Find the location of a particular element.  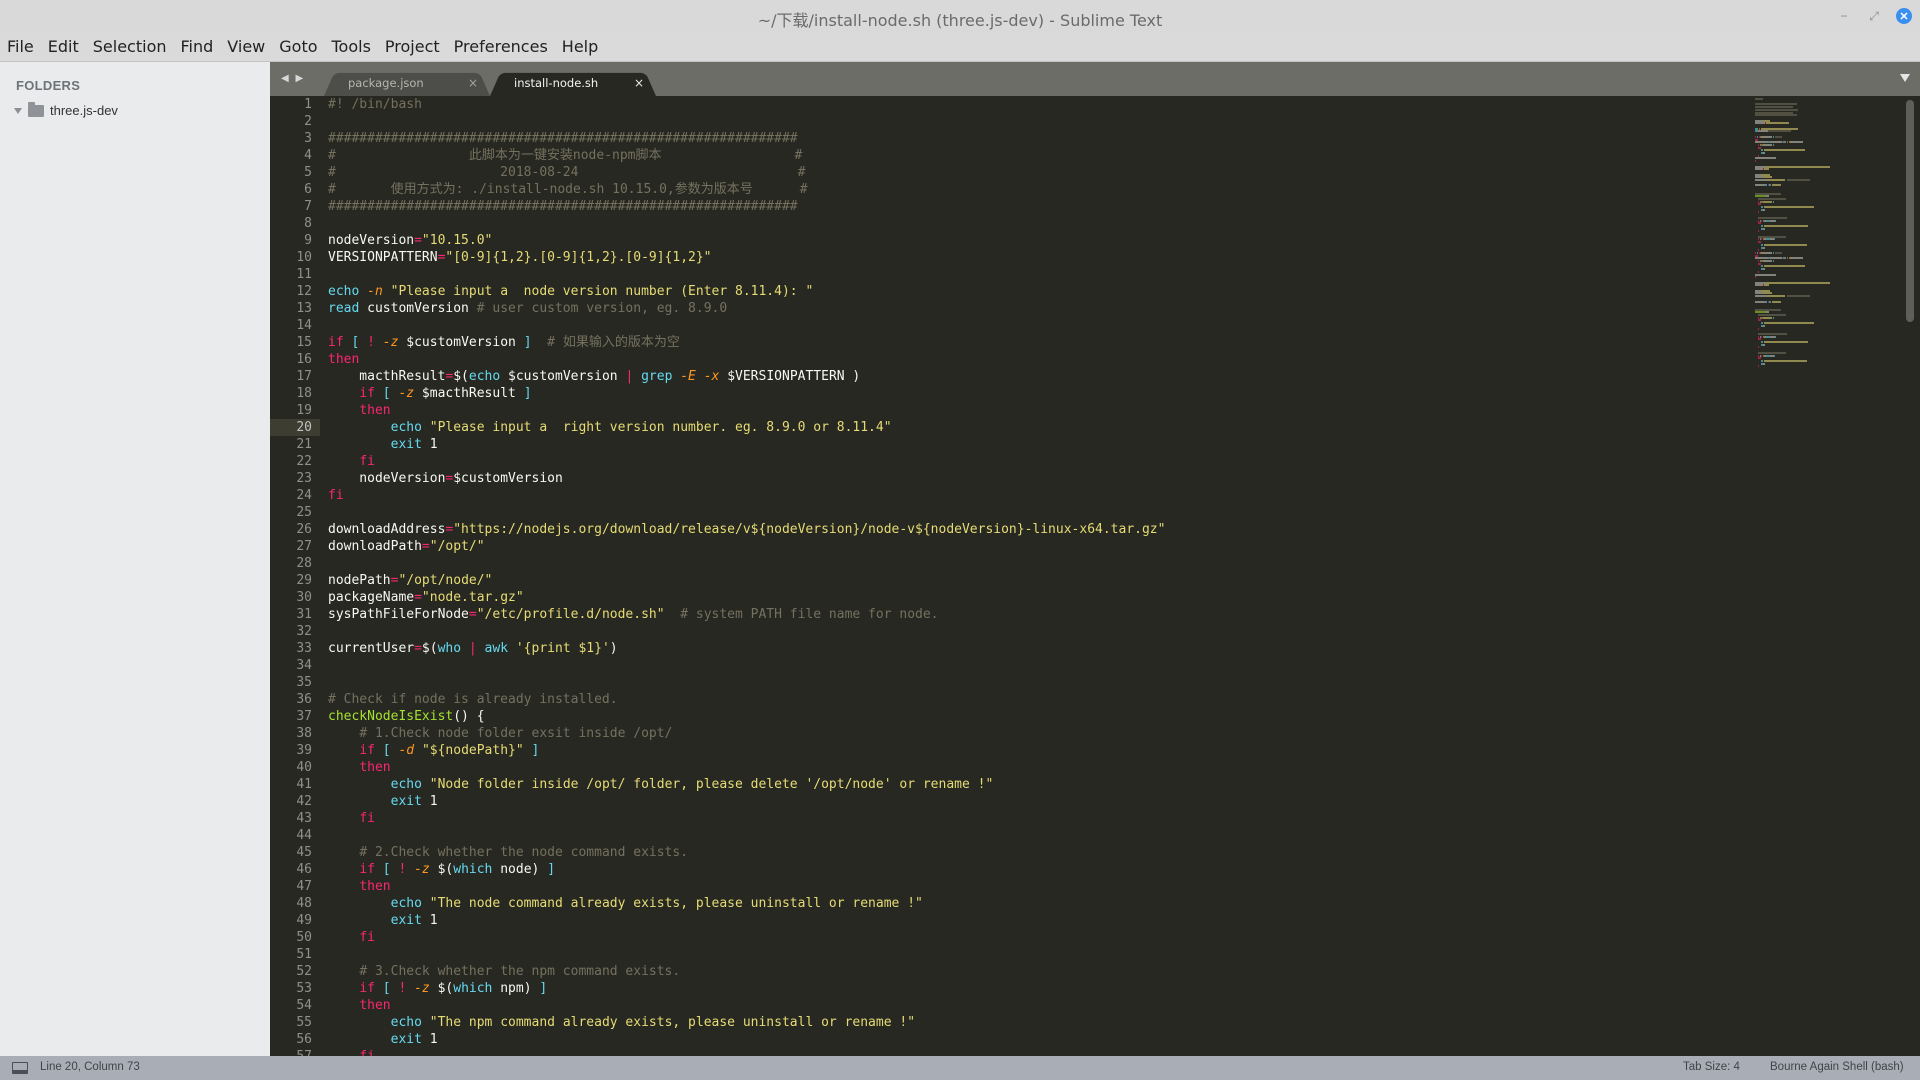

code-line: nodePath="/opt/node/" is located at coordinates (1018, 580).